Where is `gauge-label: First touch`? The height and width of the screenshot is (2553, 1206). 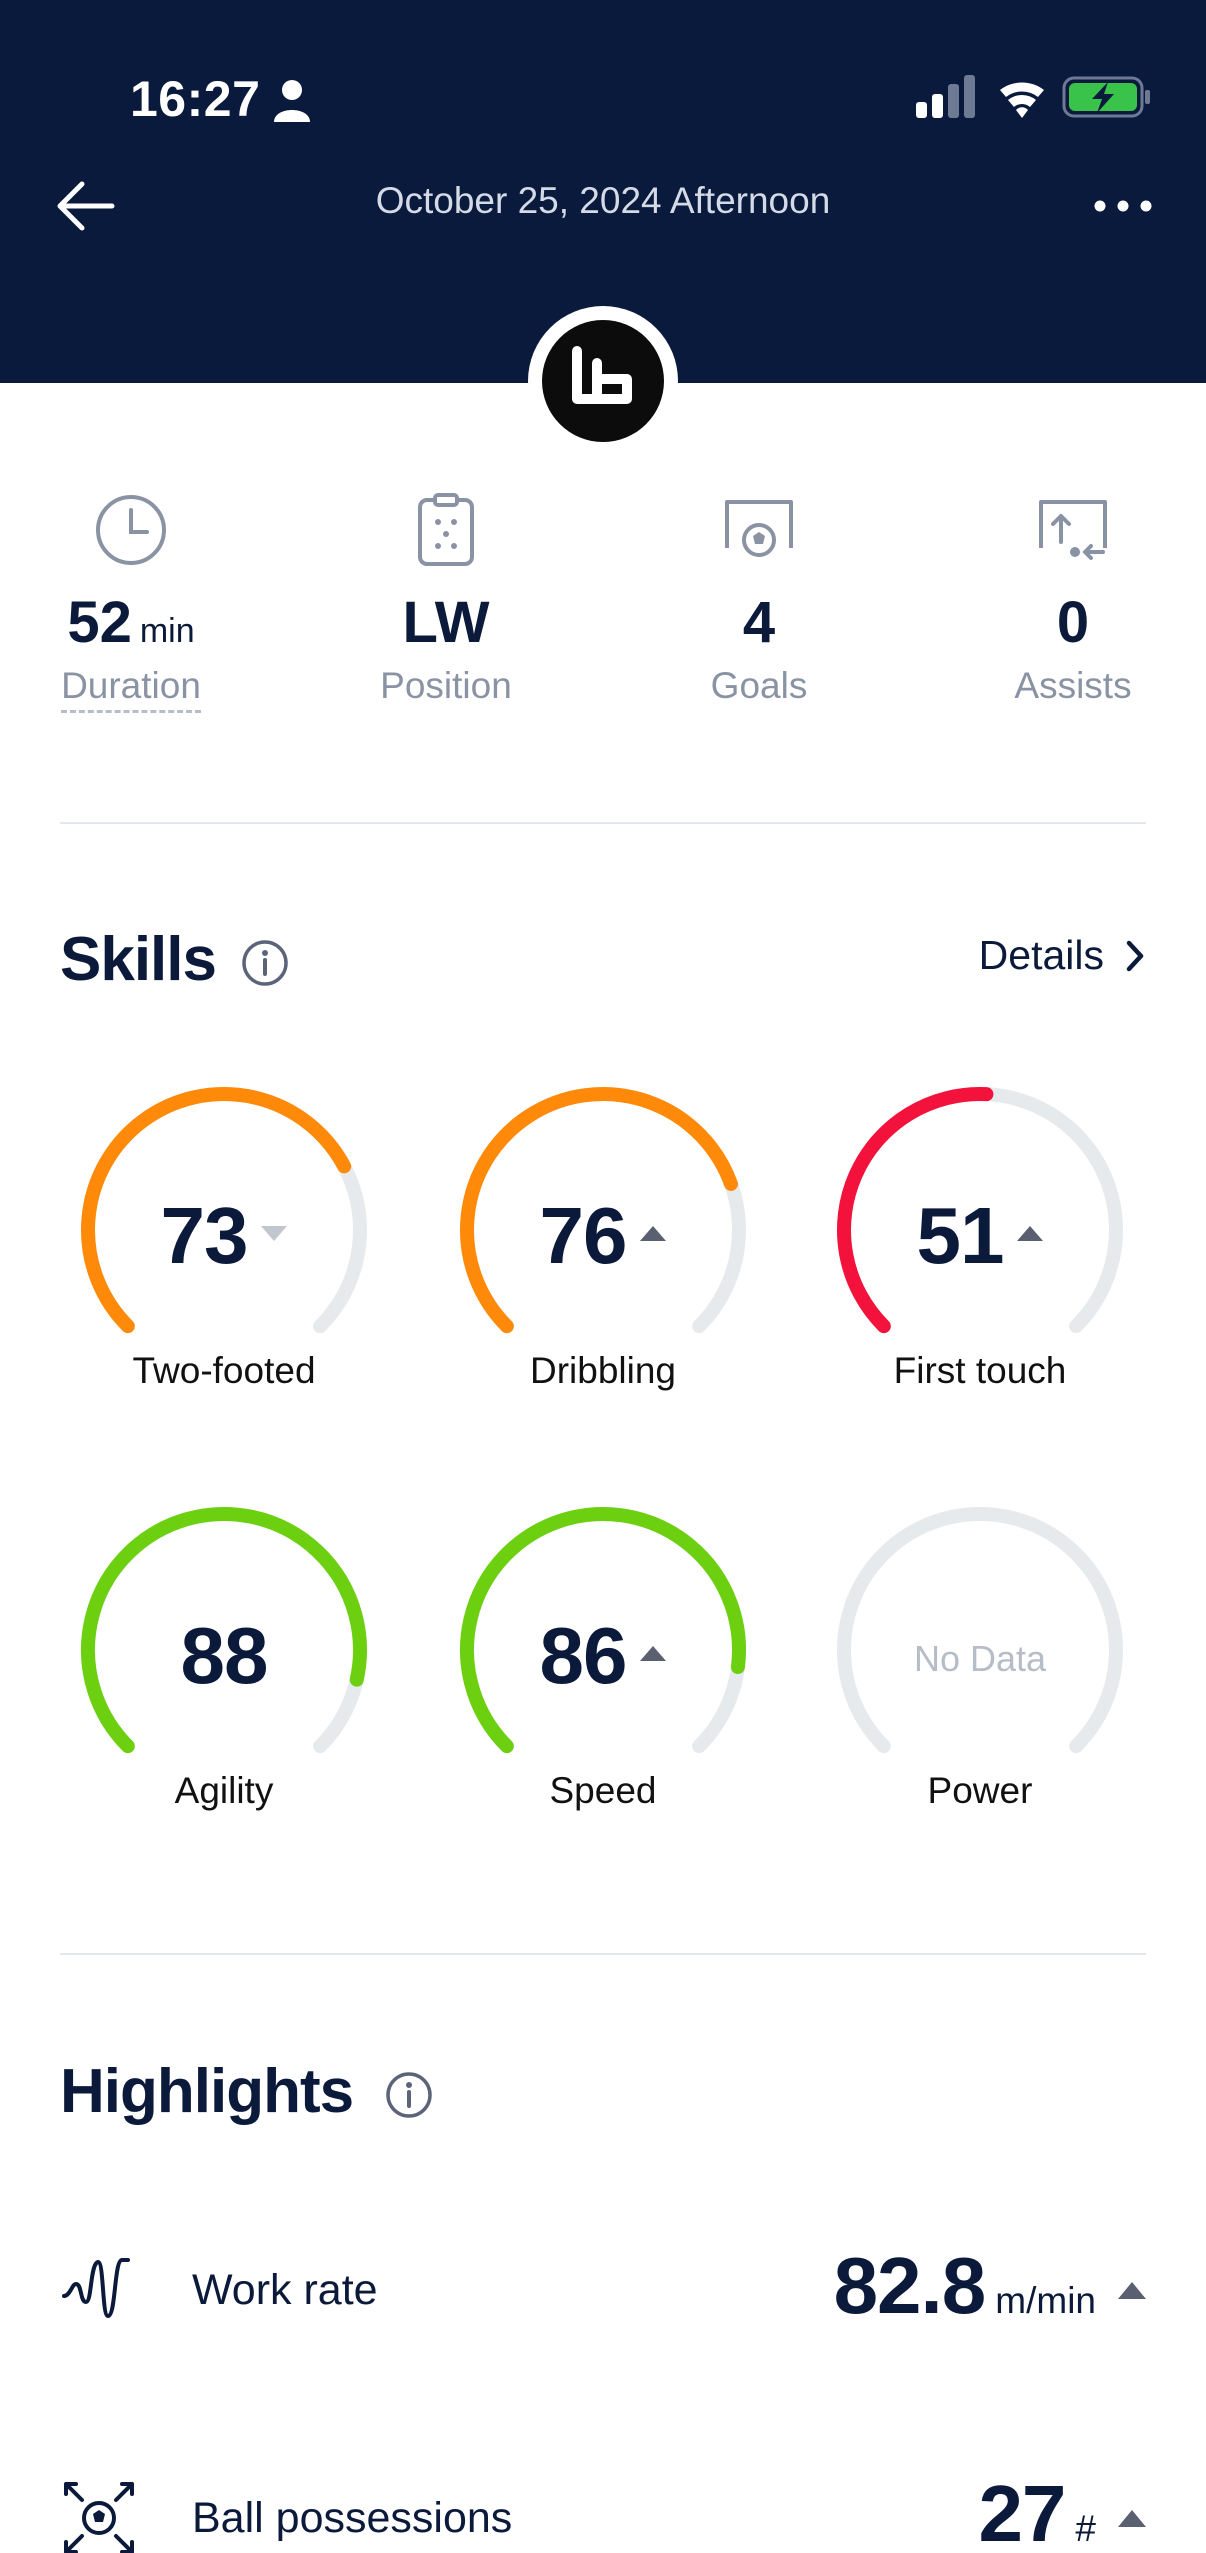
gauge-label: First touch is located at coordinates (980, 1370).